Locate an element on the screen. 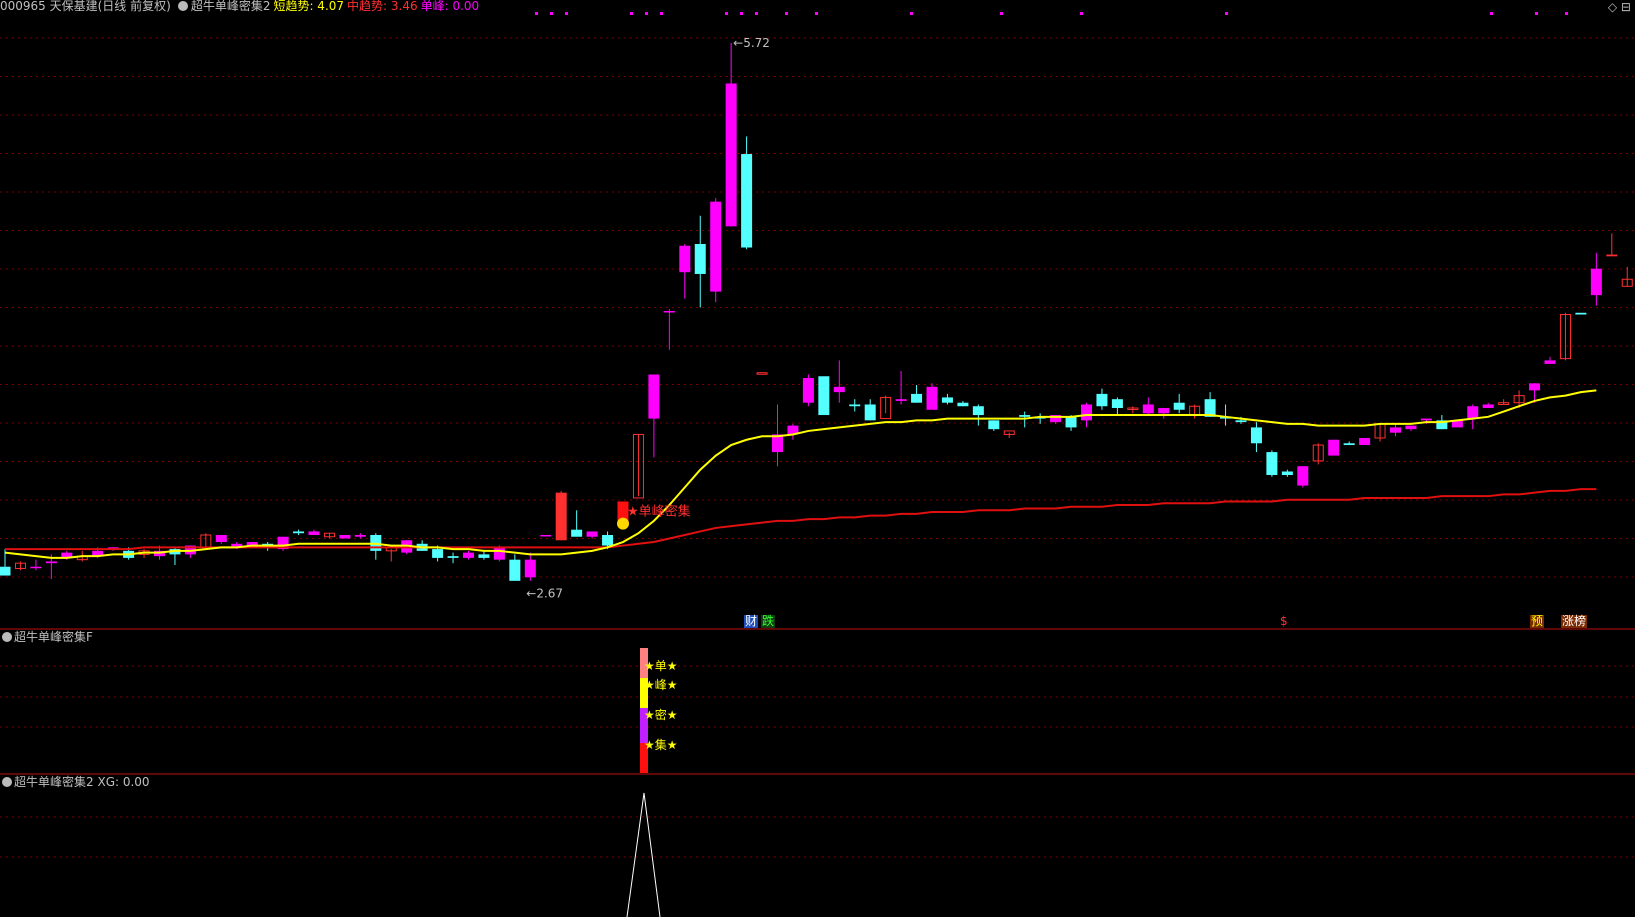 This screenshot has width=1635, height=917. signal-label: ★单峰密集 is located at coordinates (659, 512).